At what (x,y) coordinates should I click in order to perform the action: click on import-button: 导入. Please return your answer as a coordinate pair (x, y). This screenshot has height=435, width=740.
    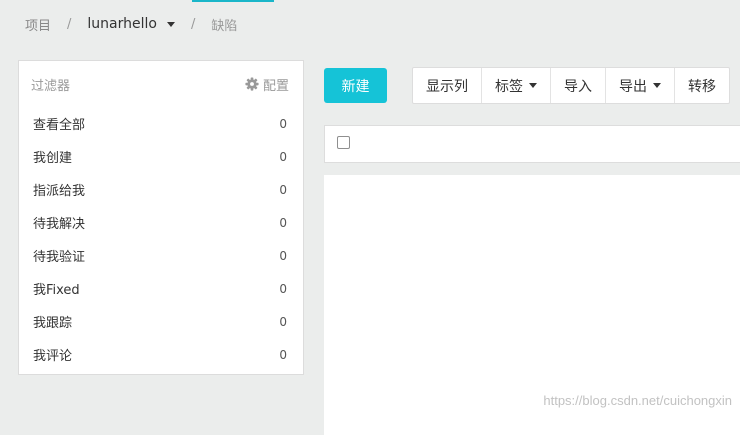
    Looking at the image, I should click on (578, 85).